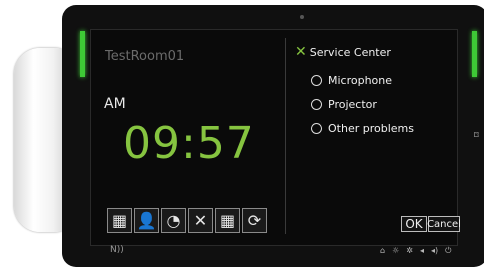 The image size is (484, 272). What do you see at coordinates (415, 251) in the screenshot?
I see `system-icons: ⌂ ☼ ✲ ◂ ◂) ⏻` at bounding box center [415, 251].